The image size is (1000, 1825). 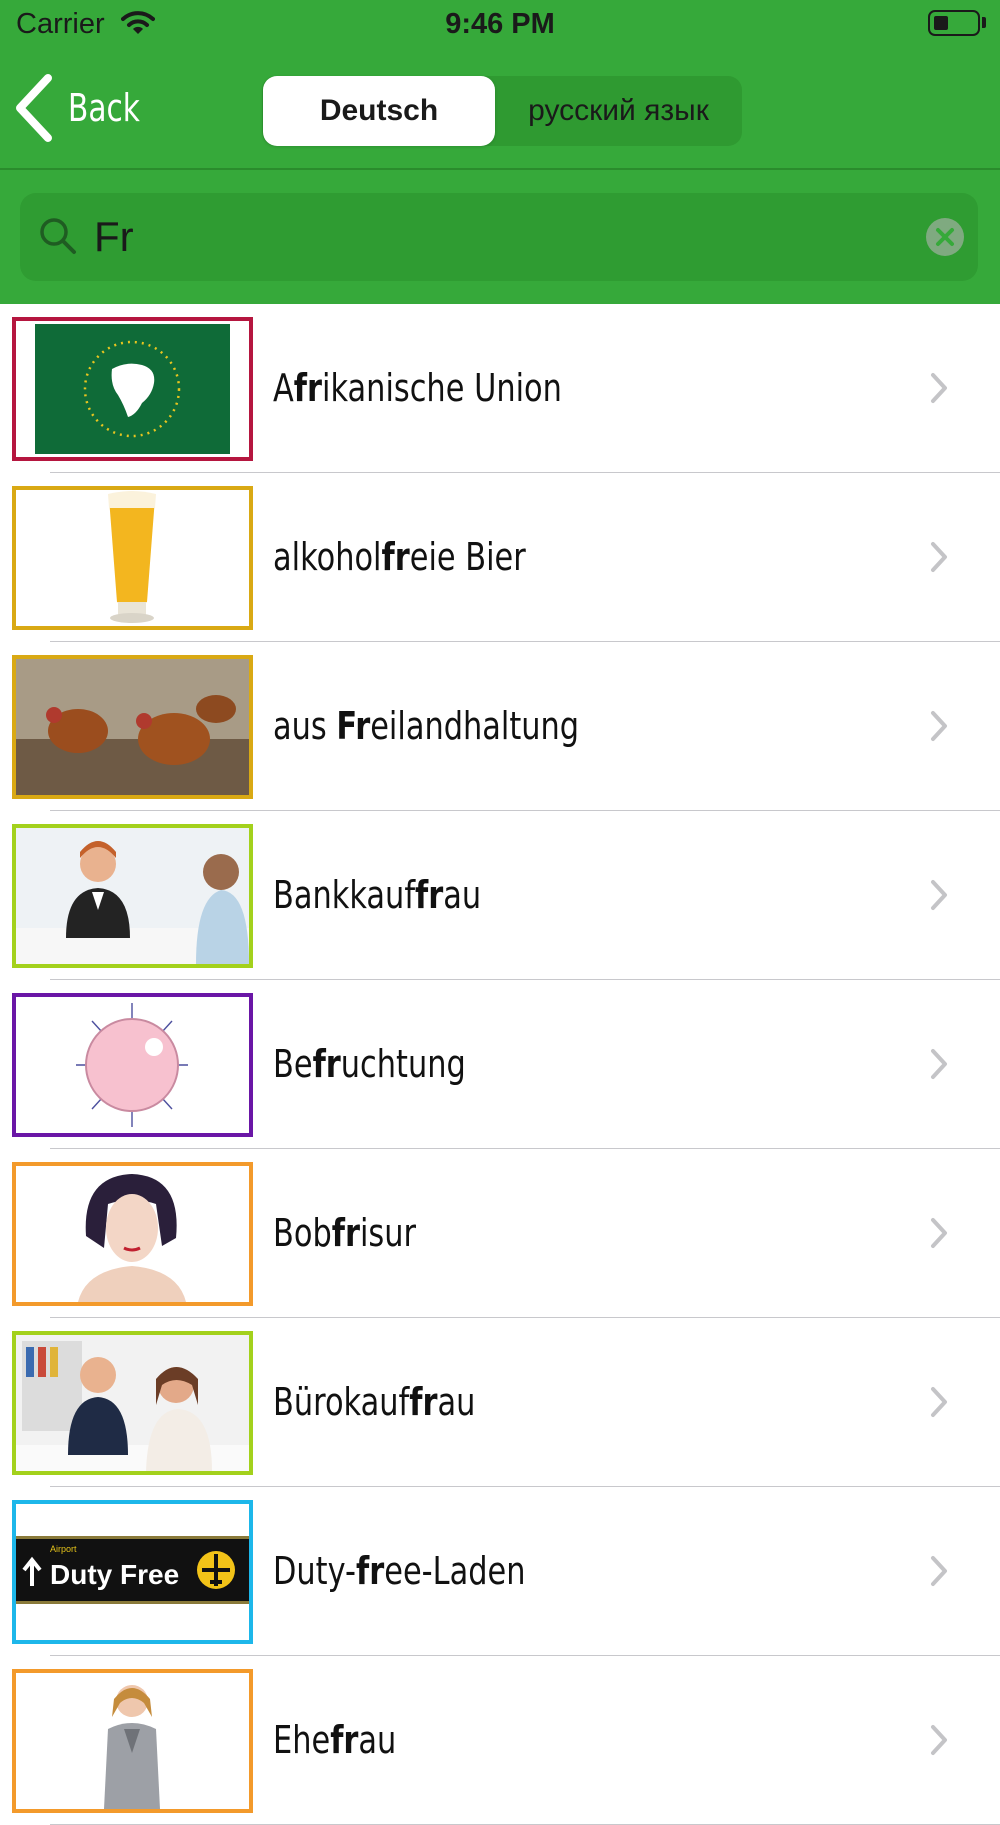 I want to click on clear-search-icon, so click(x=945, y=237).